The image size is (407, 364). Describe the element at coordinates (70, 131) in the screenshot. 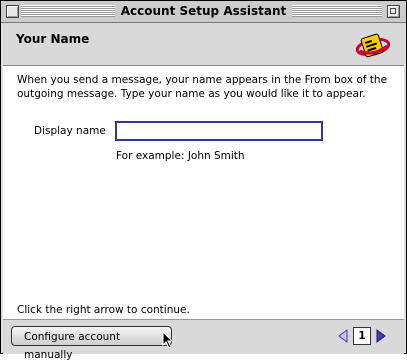

I see `display-name-label: Display name` at that location.